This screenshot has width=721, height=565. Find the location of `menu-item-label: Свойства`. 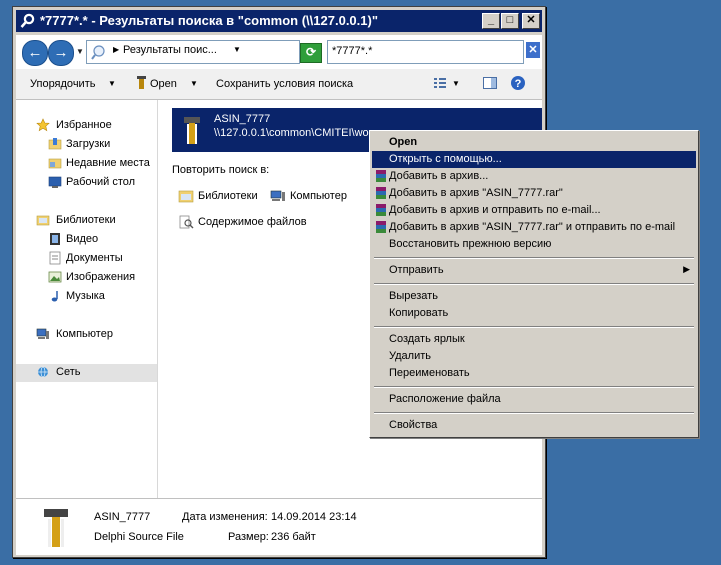

menu-item-label: Свойства is located at coordinates (413, 425).